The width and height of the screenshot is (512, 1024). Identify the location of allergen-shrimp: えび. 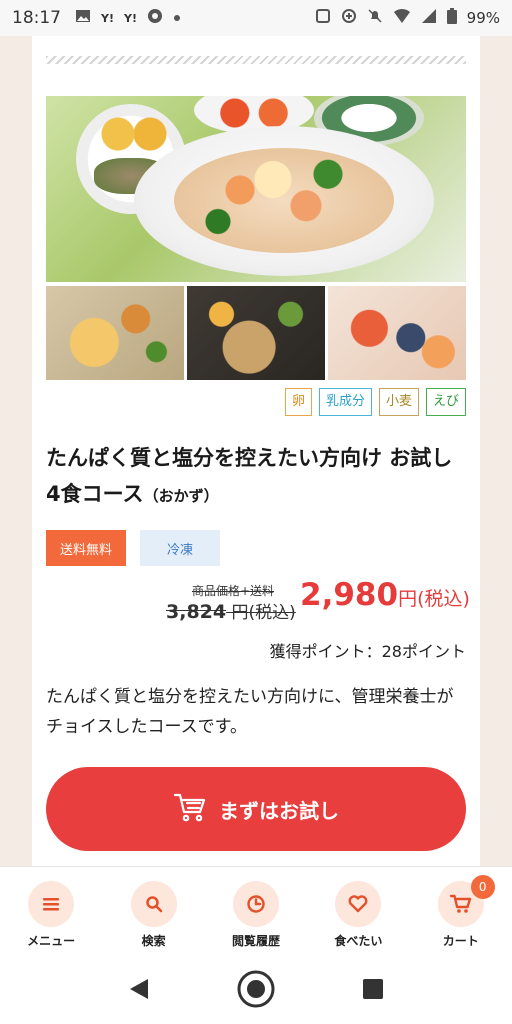
(445, 402).